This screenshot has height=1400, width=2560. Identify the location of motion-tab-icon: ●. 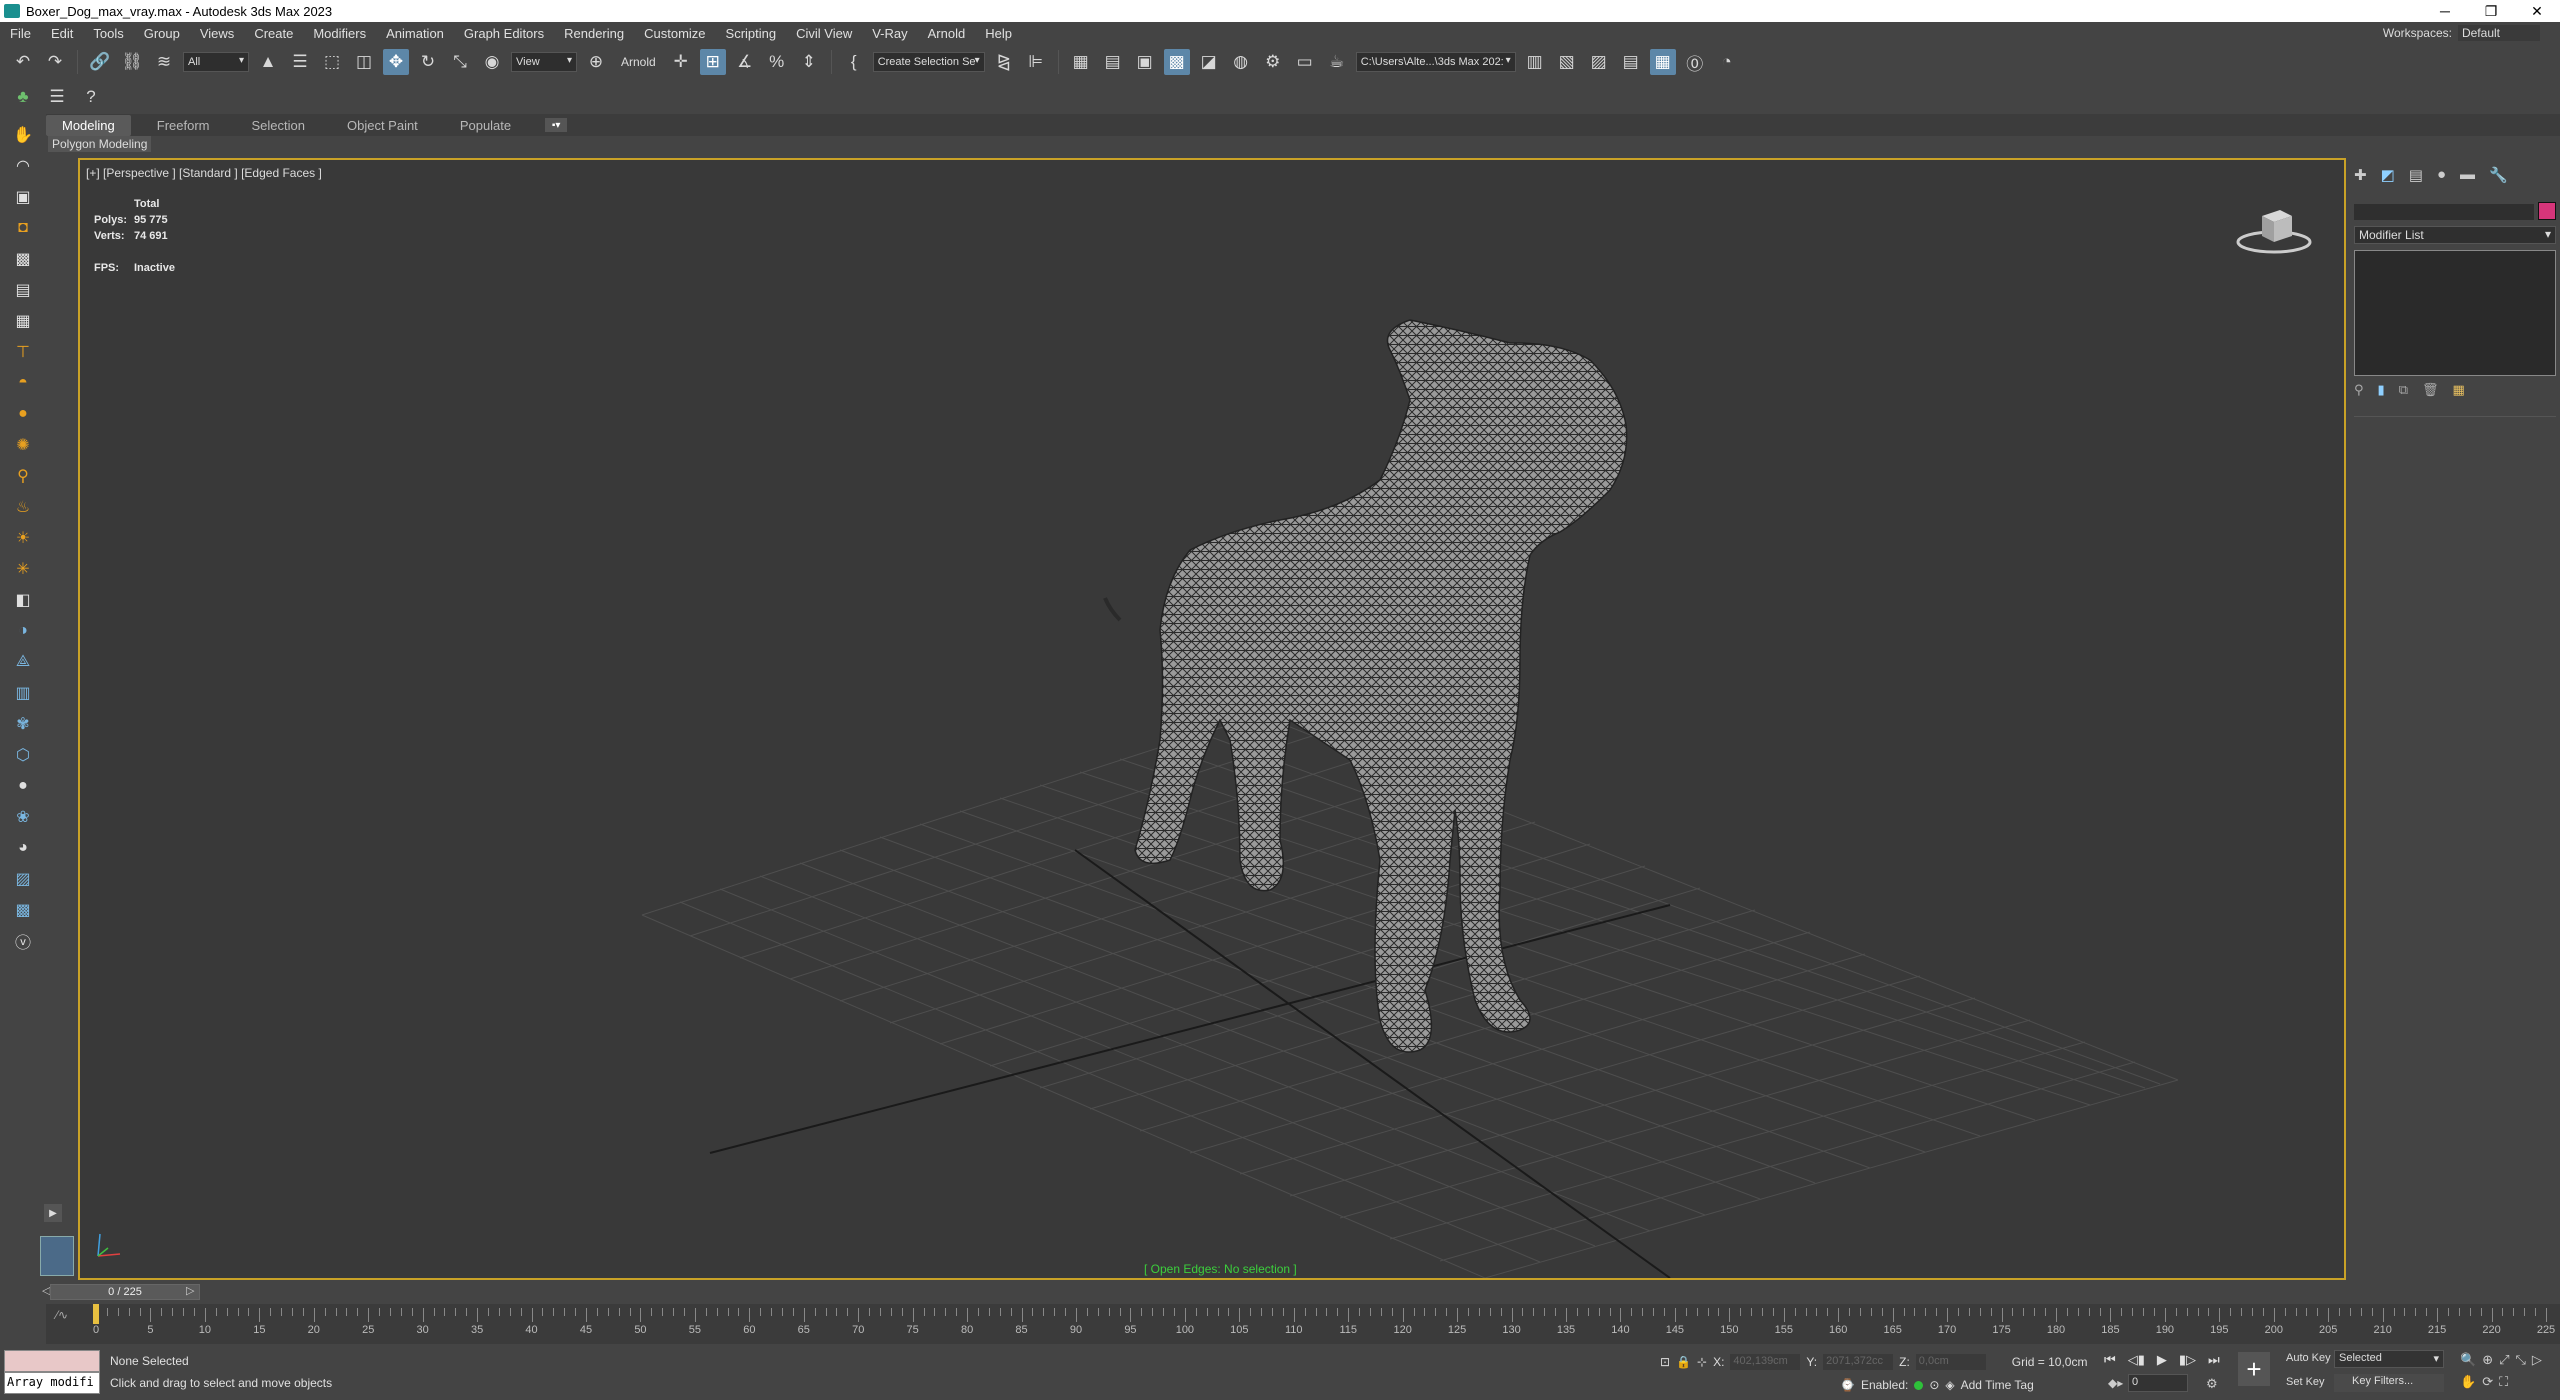
(2441, 175).